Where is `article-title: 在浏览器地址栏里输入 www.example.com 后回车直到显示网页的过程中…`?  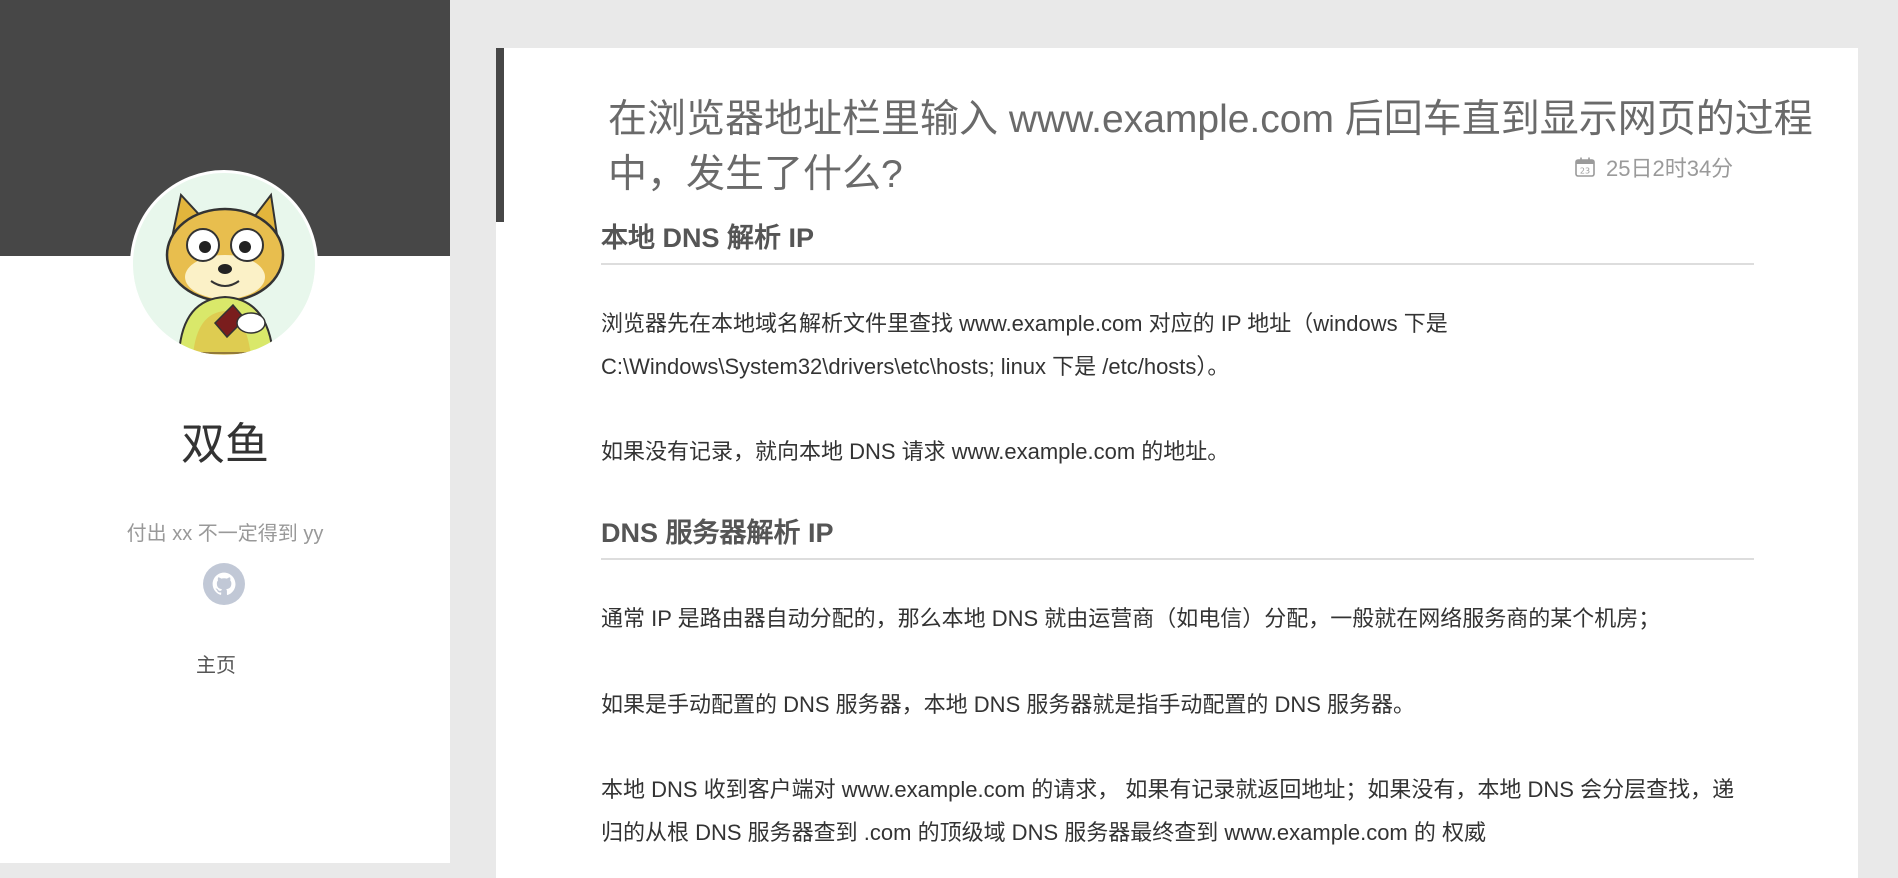
article-title: 在浏览器地址栏里输入 www.example.com 后回车直到显示网页的过程中… is located at coordinates (1210, 147).